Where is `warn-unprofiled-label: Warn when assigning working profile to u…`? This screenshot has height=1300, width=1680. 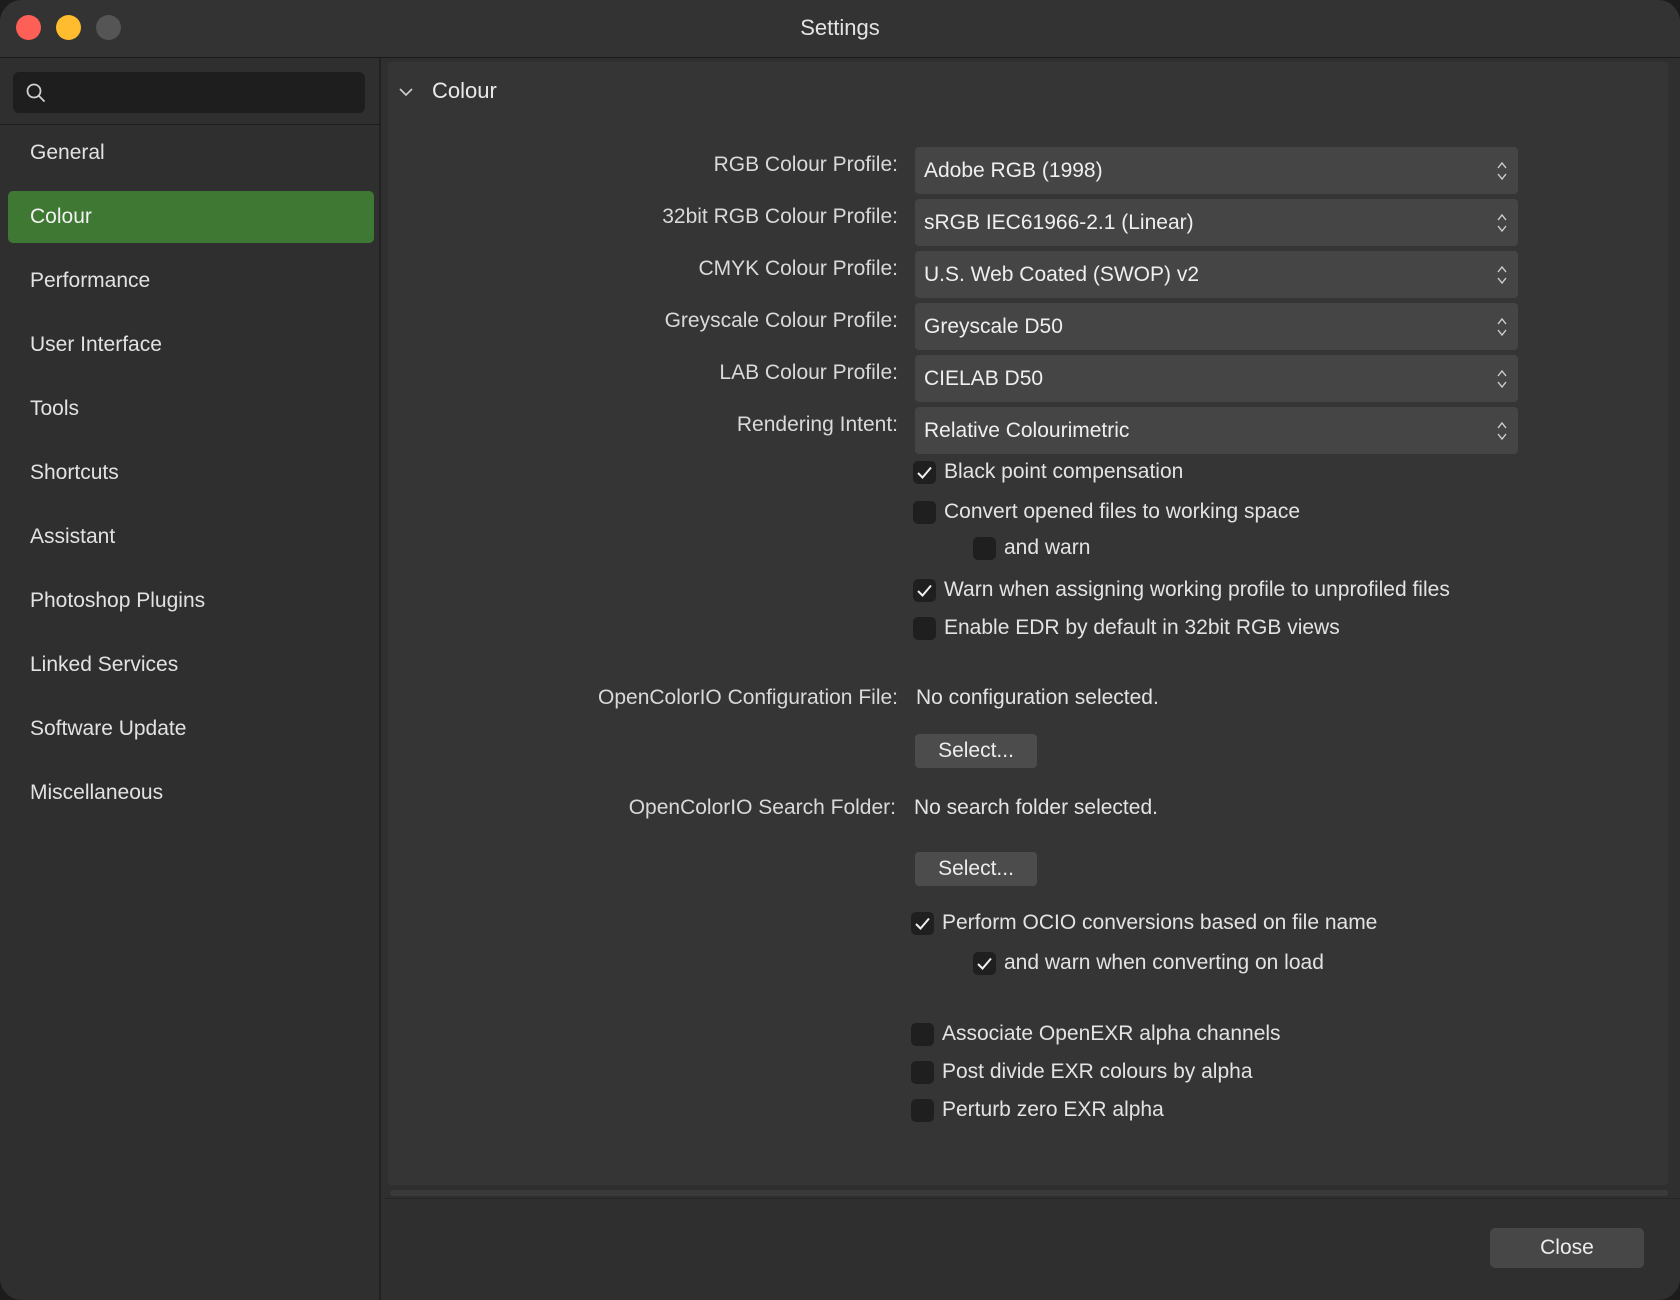 warn-unprofiled-label: Warn when assigning working profile to u… is located at coordinates (1197, 589).